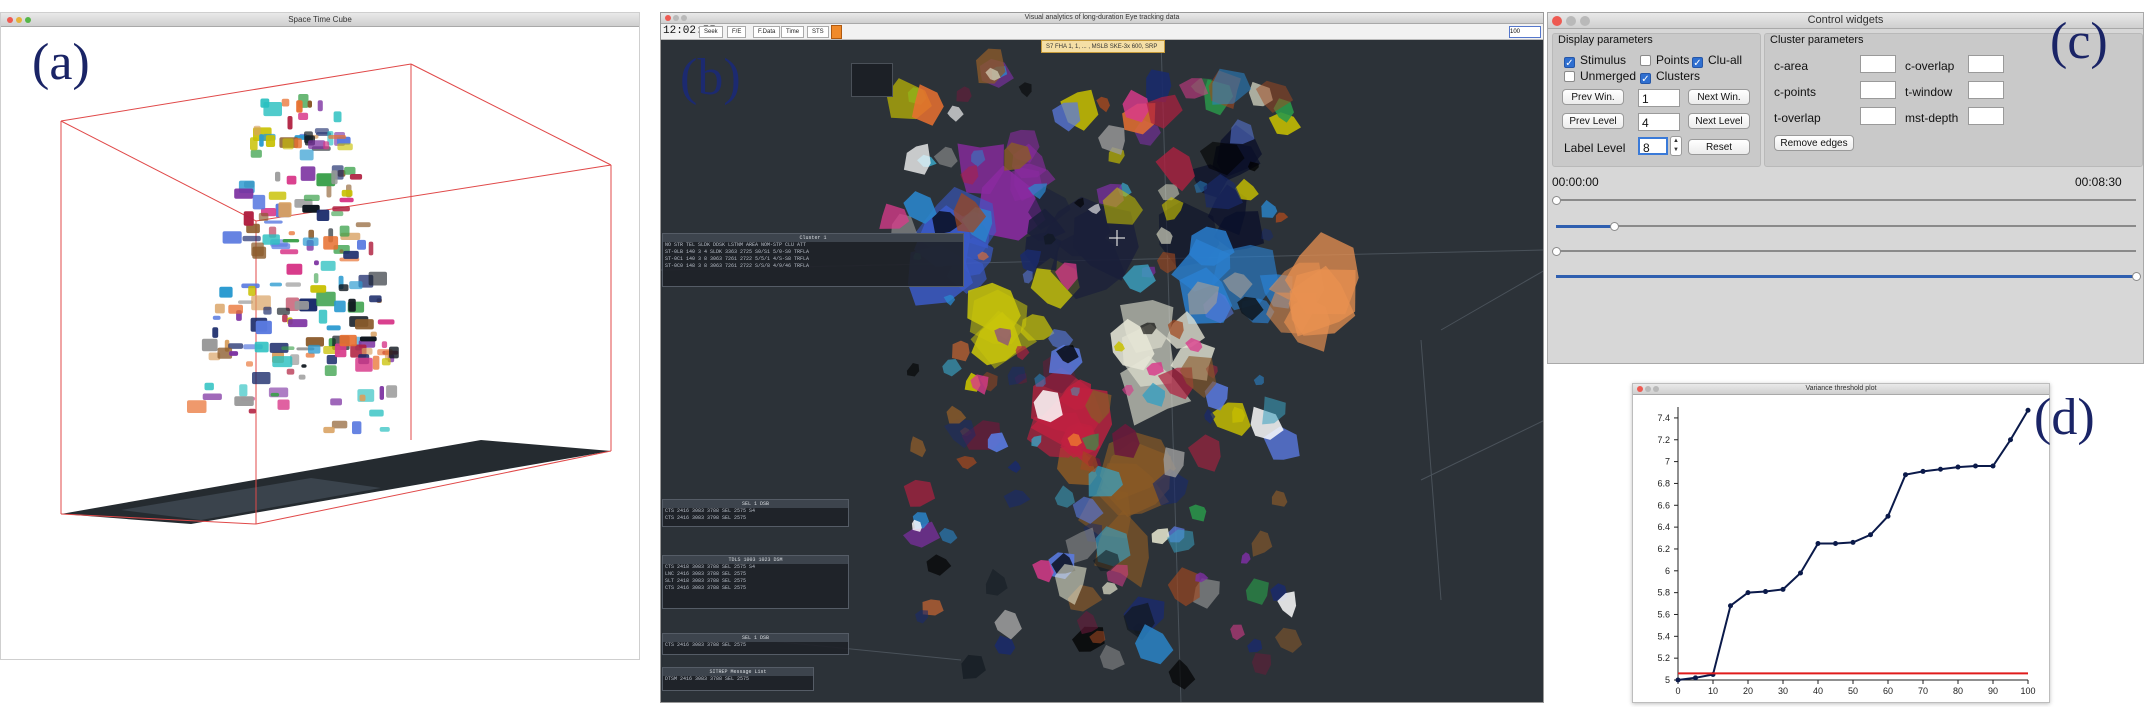 The height and width of the screenshot is (707, 2144). I want to click on prev-level-button: Prev Level, so click(1593, 121).